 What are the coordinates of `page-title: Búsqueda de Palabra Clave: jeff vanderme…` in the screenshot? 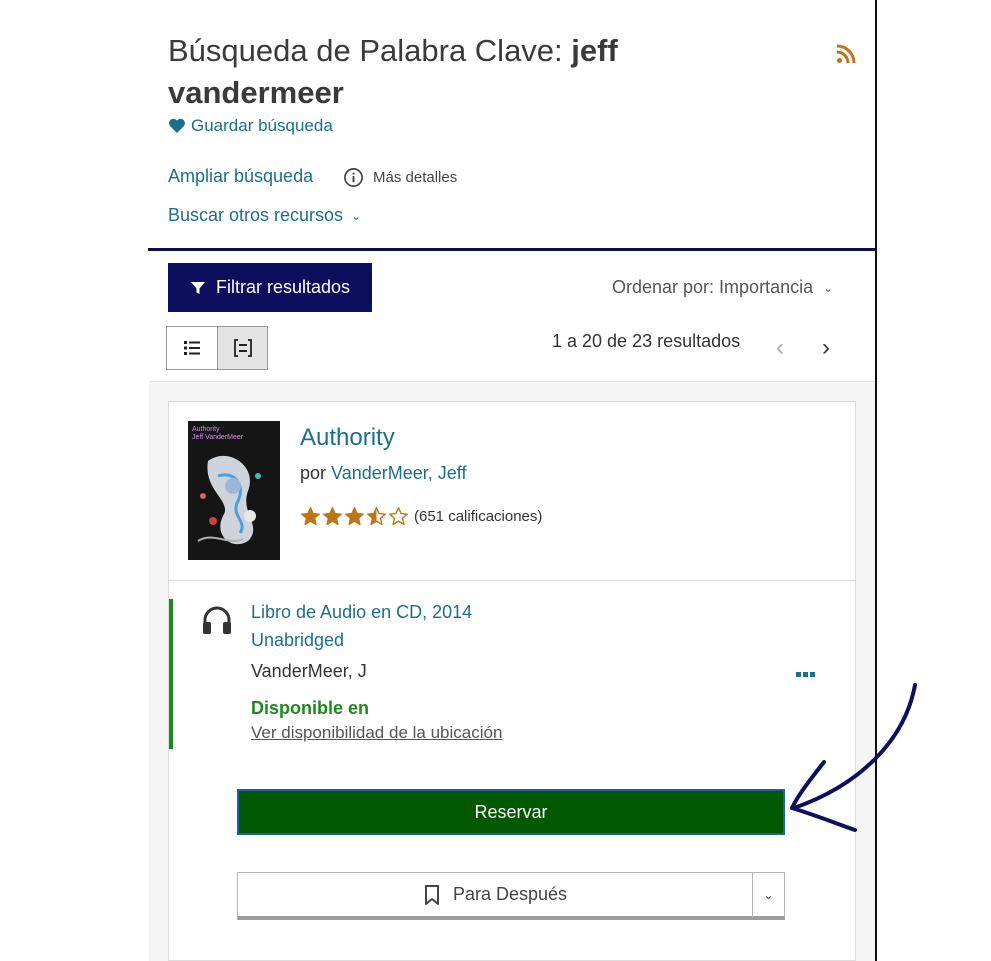 It's located at (448, 72).